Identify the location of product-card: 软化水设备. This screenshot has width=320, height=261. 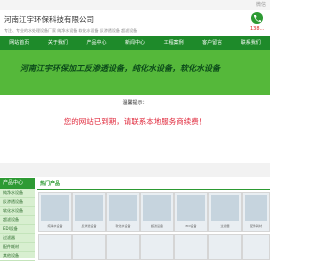
(123, 212).